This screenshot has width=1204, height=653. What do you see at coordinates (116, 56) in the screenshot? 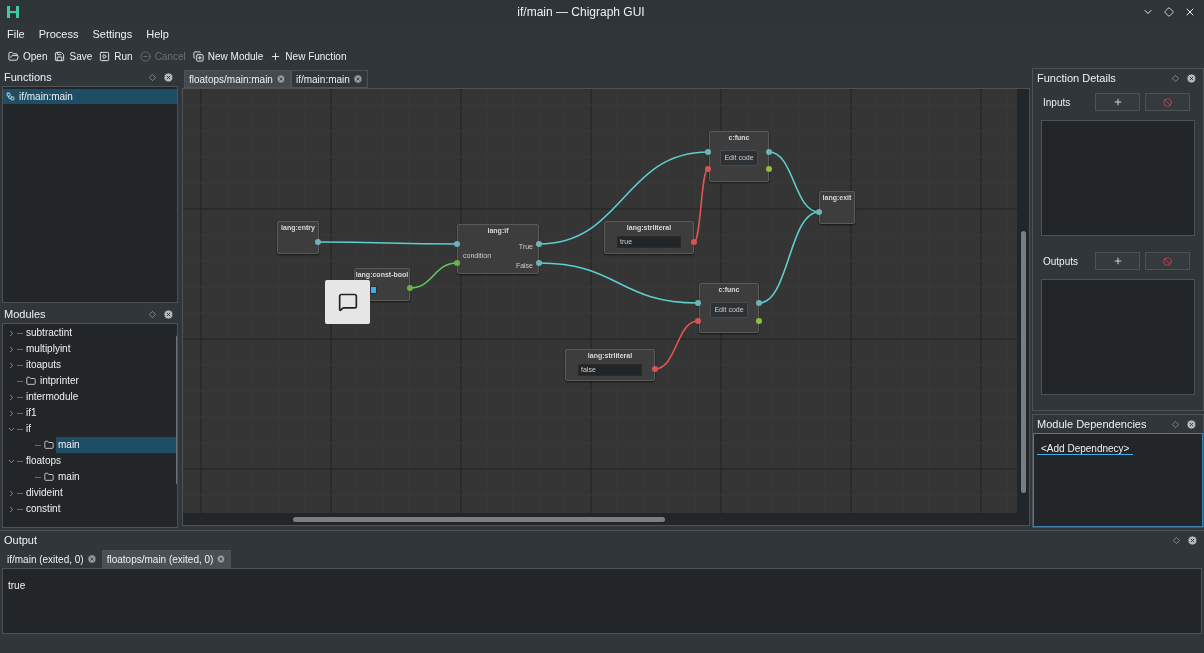
I see `toolbar-button: Run` at bounding box center [116, 56].